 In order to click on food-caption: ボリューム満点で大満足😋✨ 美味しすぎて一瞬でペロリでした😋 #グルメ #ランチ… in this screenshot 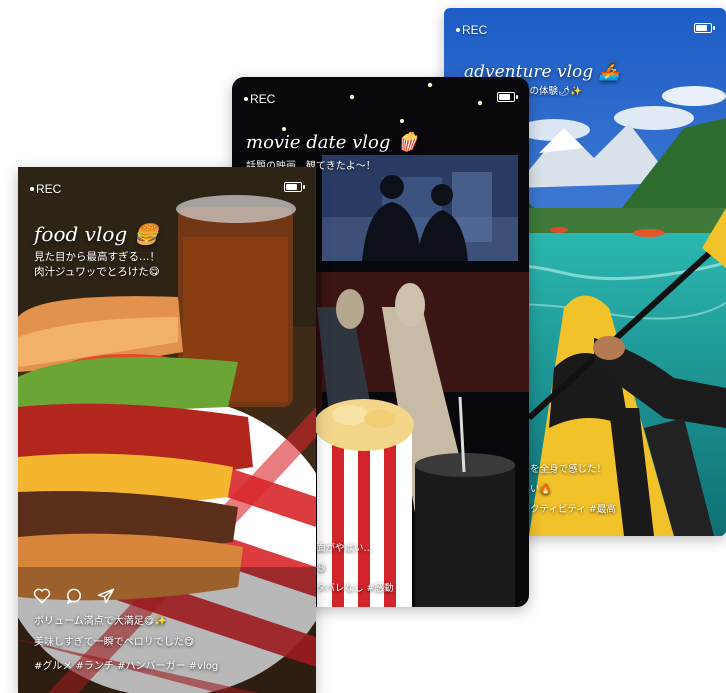, I will do `click(126, 644)`.